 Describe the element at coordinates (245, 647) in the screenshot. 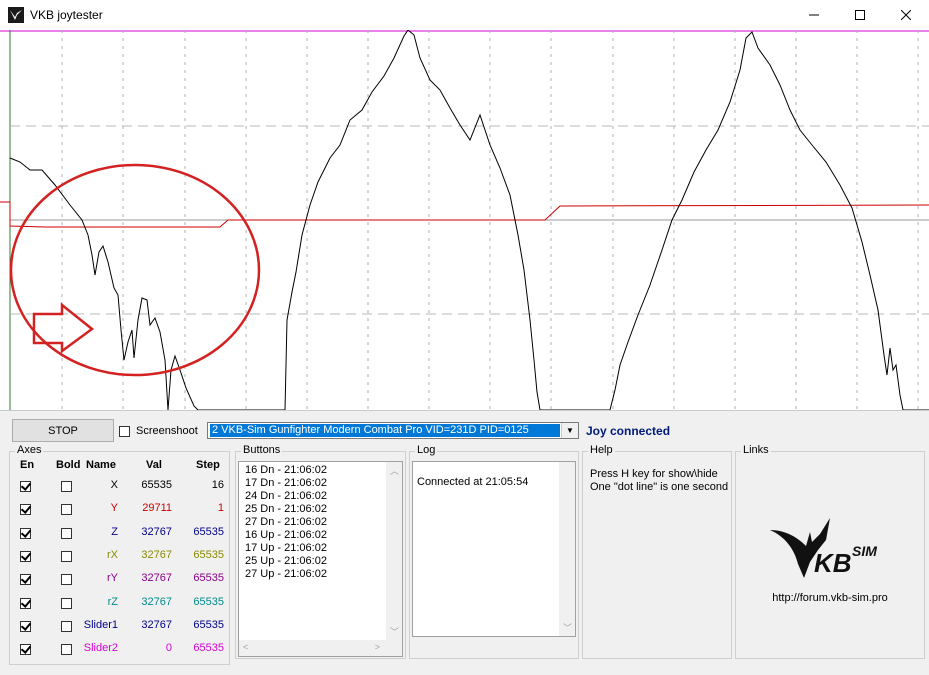

I see `scroll-left-icon: <` at that location.